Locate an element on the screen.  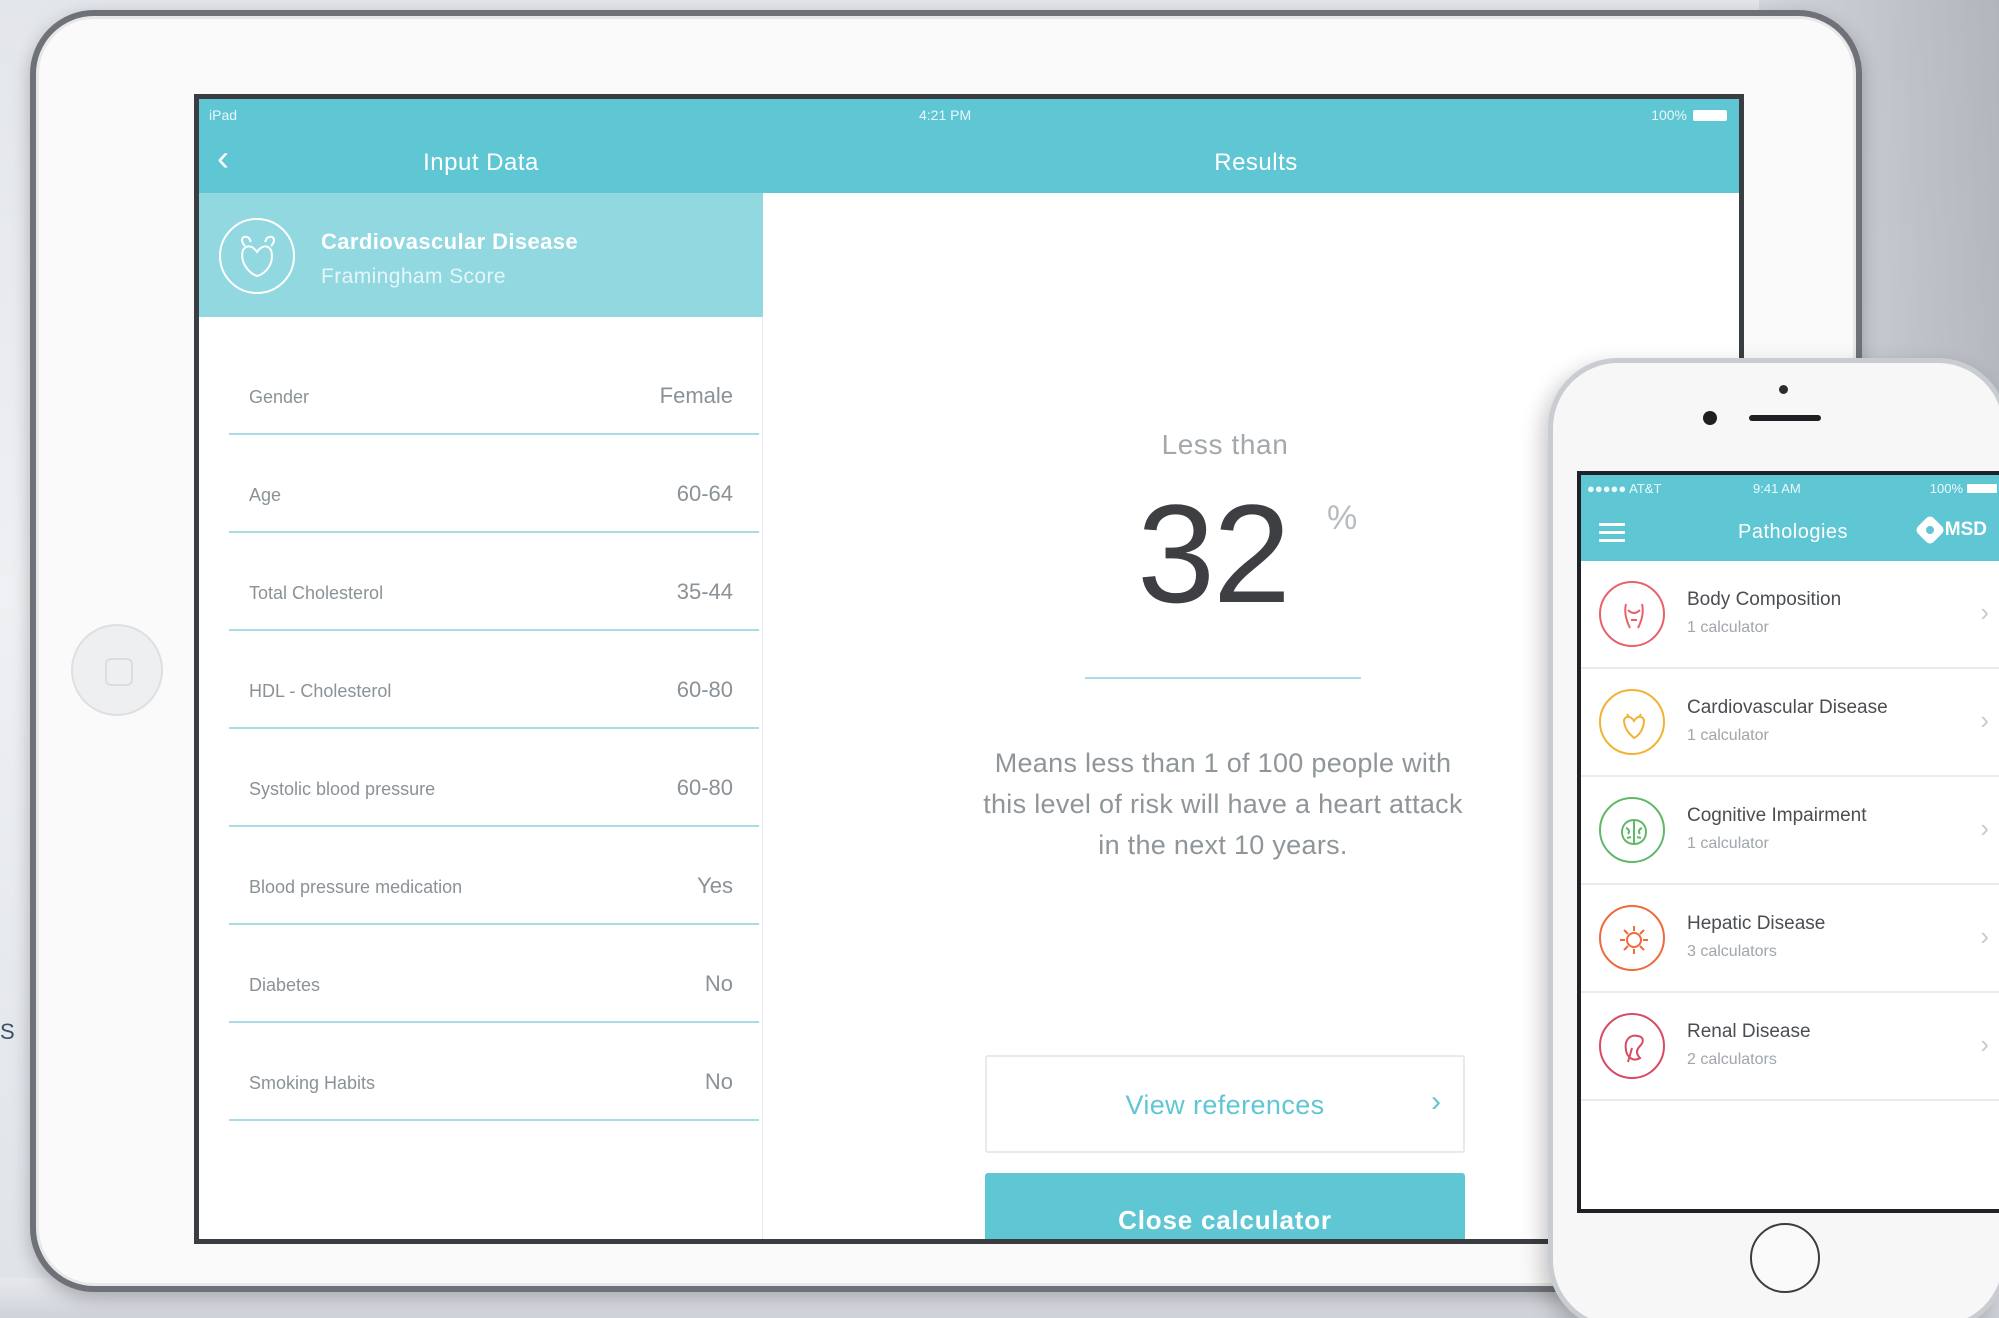
liver-icon is located at coordinates (1632, 938).